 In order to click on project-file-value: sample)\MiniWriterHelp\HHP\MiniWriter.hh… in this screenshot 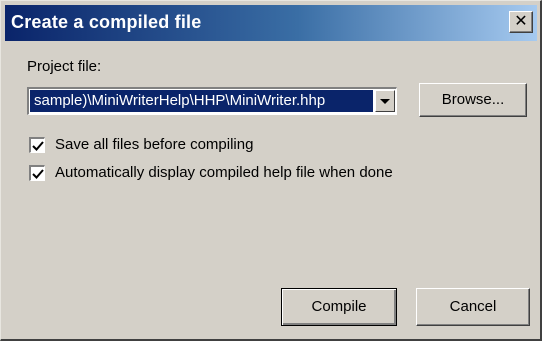, I will do `click(201, 101)`.